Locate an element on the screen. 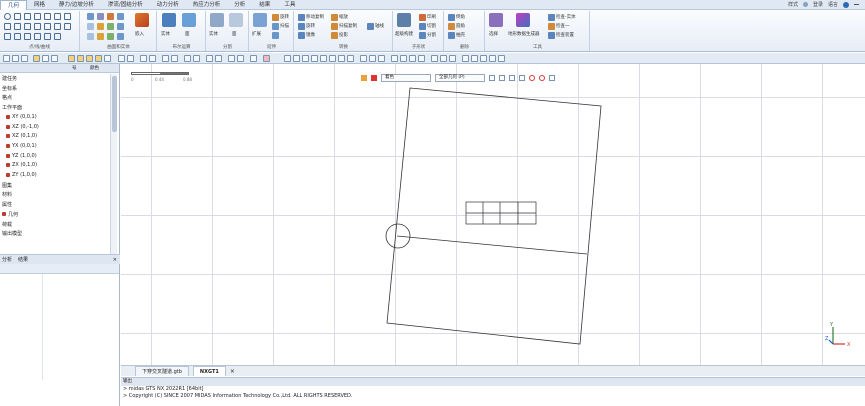 This screenshot has width=865, height=406. zoom-window-icon is located at coordinates (296, 58).